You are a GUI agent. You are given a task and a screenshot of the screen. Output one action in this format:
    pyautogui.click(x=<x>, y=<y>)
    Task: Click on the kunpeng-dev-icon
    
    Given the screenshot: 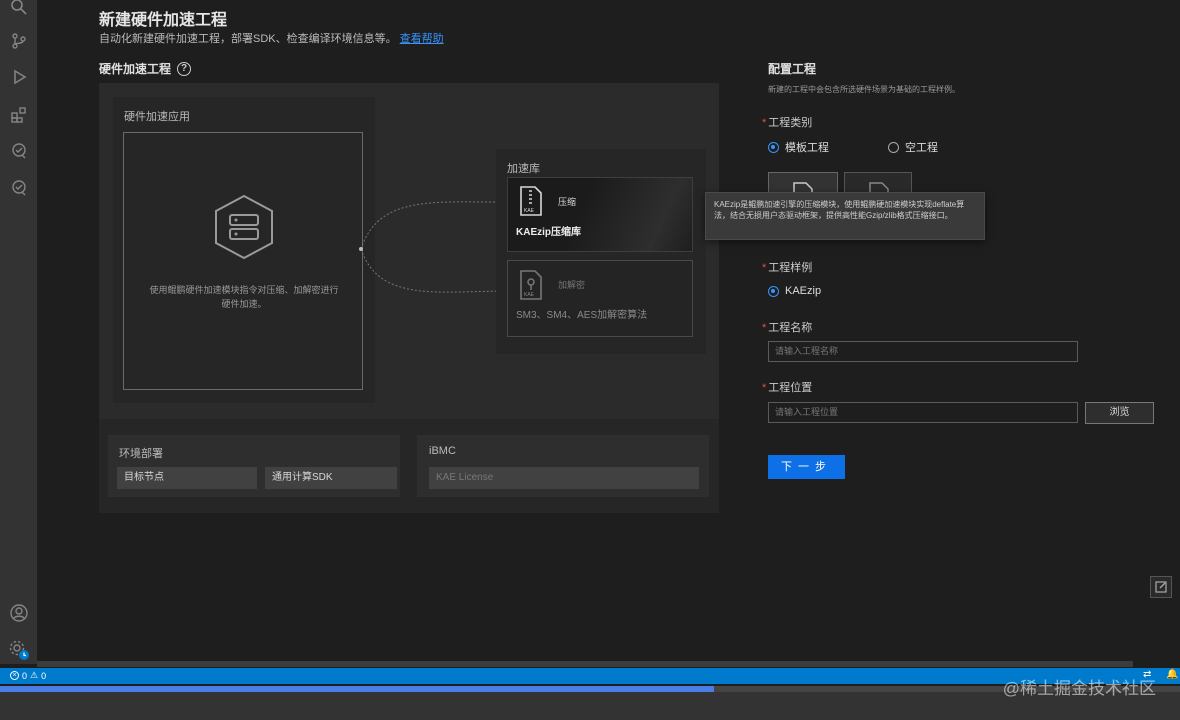 What is the action you would take?
    pyautogui.click(x=18, y=187)
    